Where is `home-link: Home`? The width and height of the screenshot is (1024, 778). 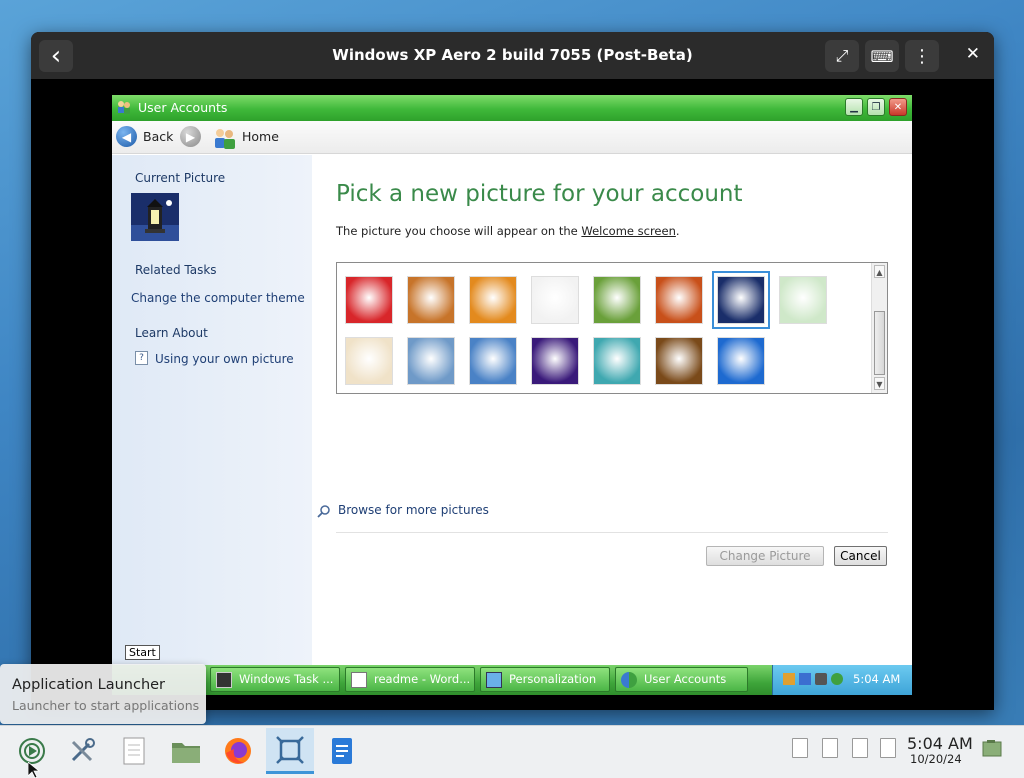 home-link: Home is located at coordinates (260, 136).